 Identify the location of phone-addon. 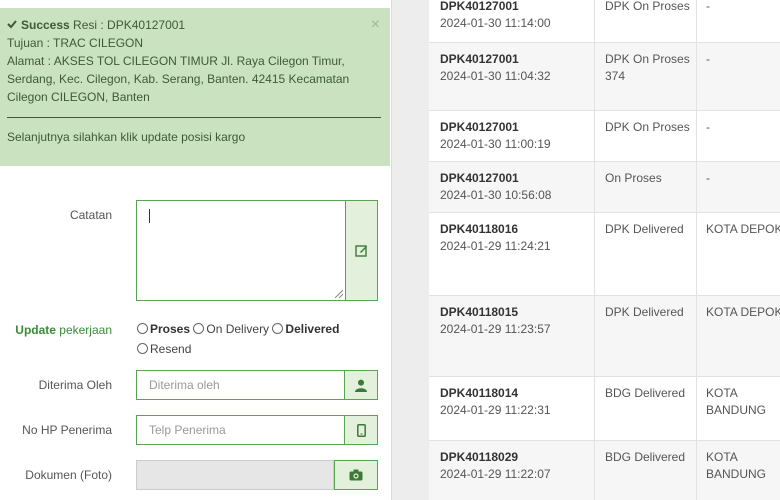
(360, 430).